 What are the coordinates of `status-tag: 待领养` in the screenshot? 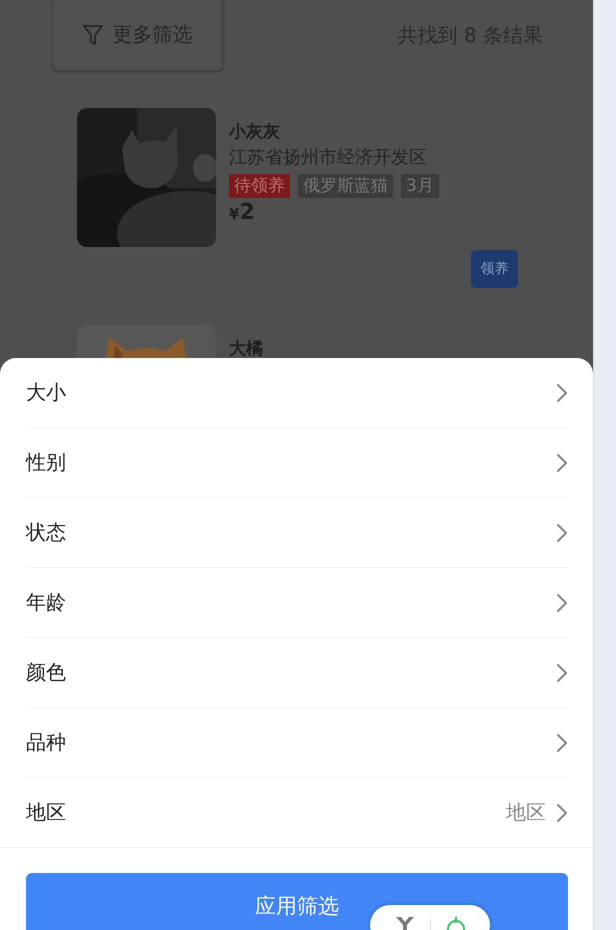 It's located at (259, 186).